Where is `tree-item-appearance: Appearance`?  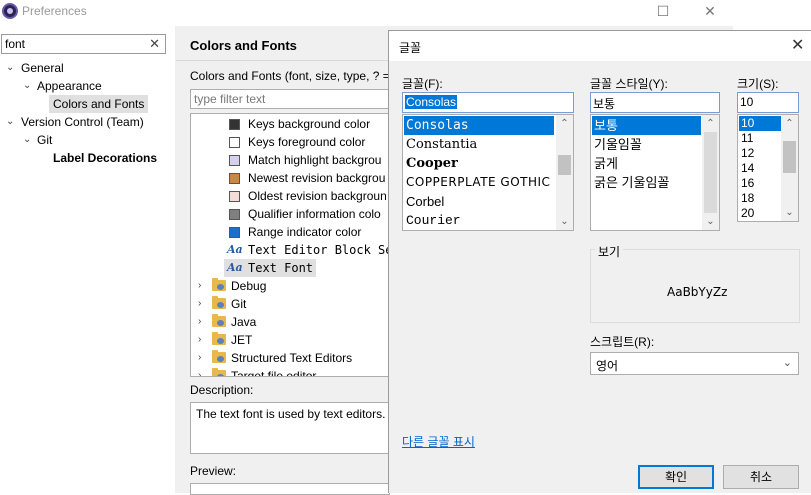 tree-item-appearance: Appearance is located at coordinates (69, 86).